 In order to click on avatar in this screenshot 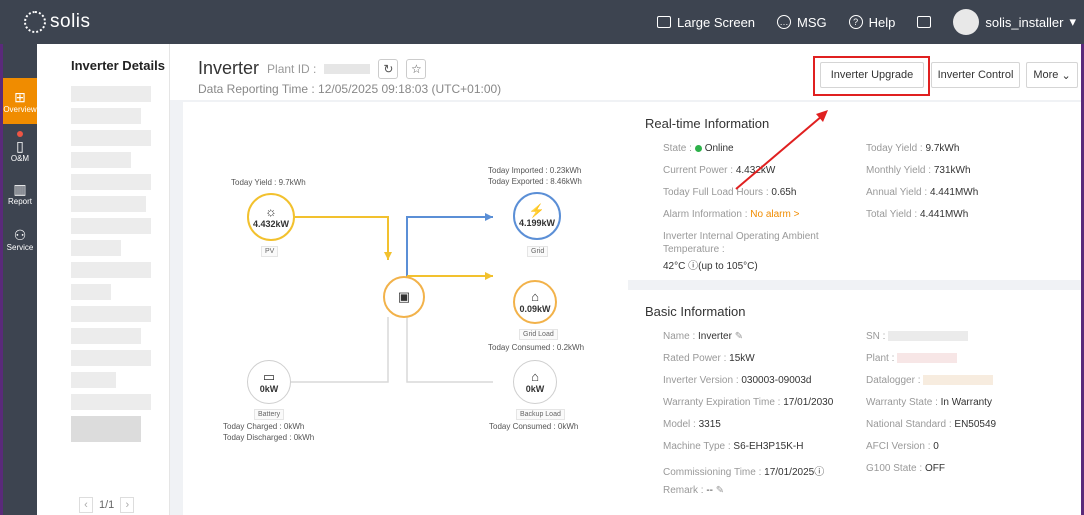, I will do `click(966, 22)`.